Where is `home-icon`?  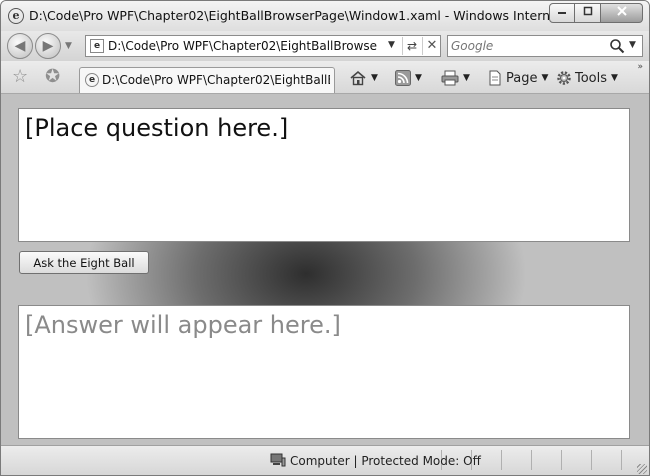 home-icon is located at coordinates (358, 78).